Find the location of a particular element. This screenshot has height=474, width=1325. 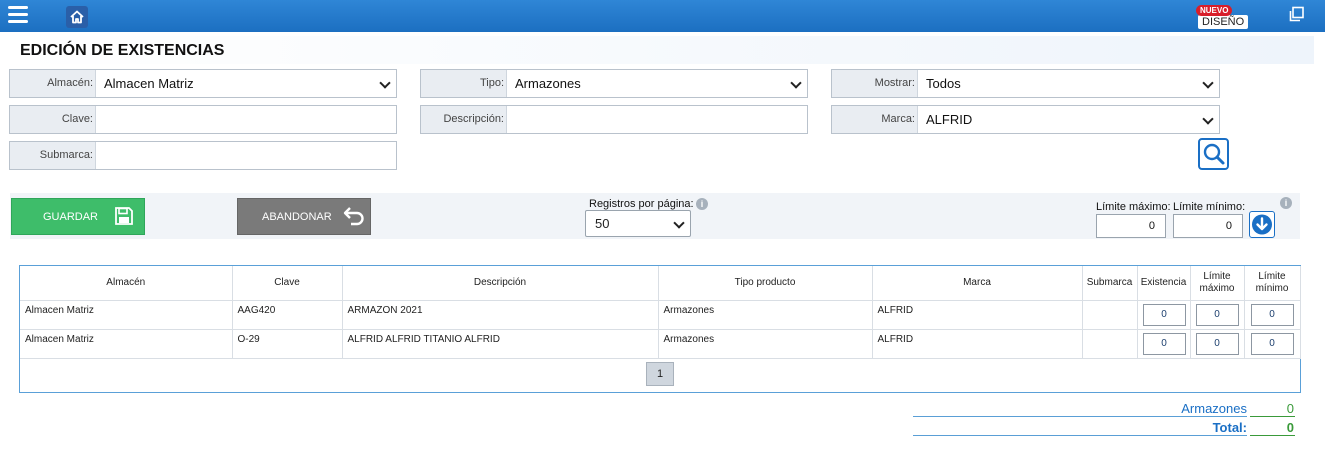

top-bar: DISEÑO NUEVO is located at coordinates (662, 16).